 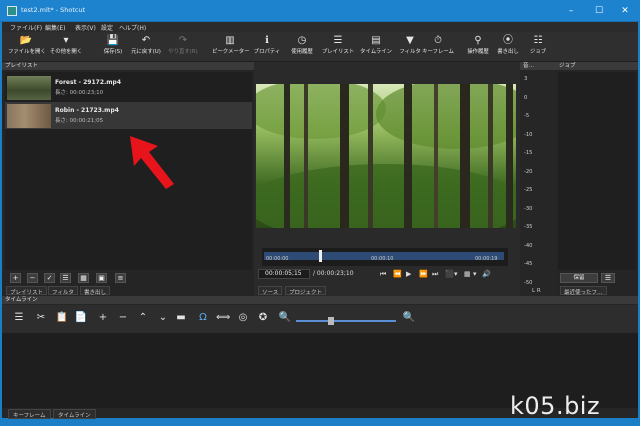 I want to click on playlist-item-robin: Robin - 21723.mp4 長さ: 00:00:21;05, so click(x=128, y=115).